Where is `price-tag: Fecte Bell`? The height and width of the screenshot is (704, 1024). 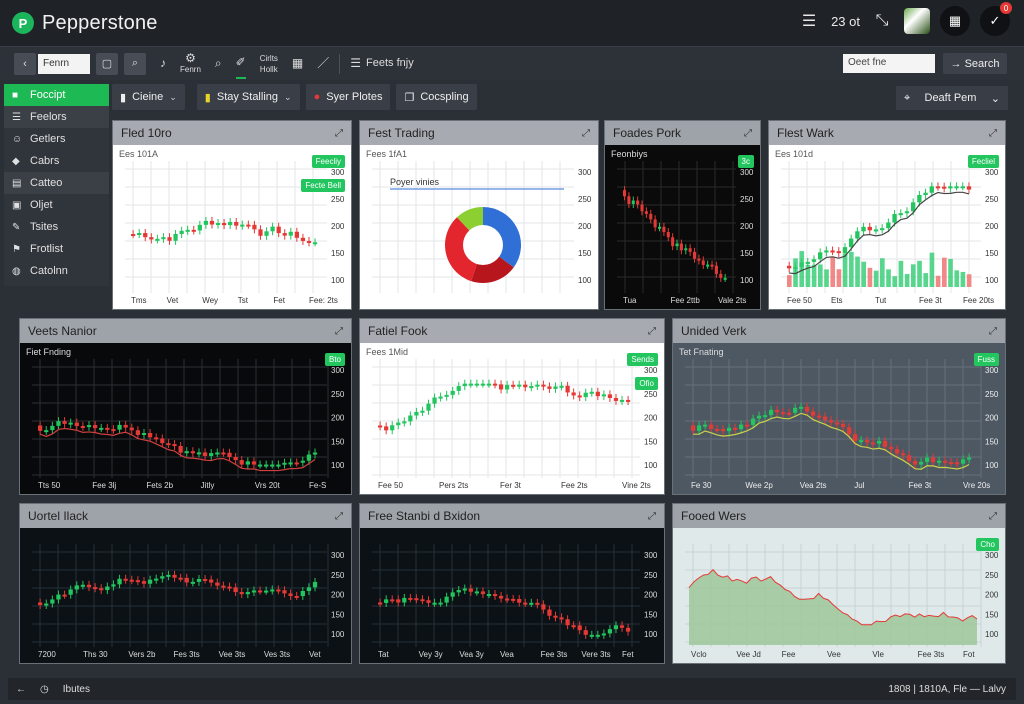 price-tag: Fecte Bell is located at coordinates (323, 185).